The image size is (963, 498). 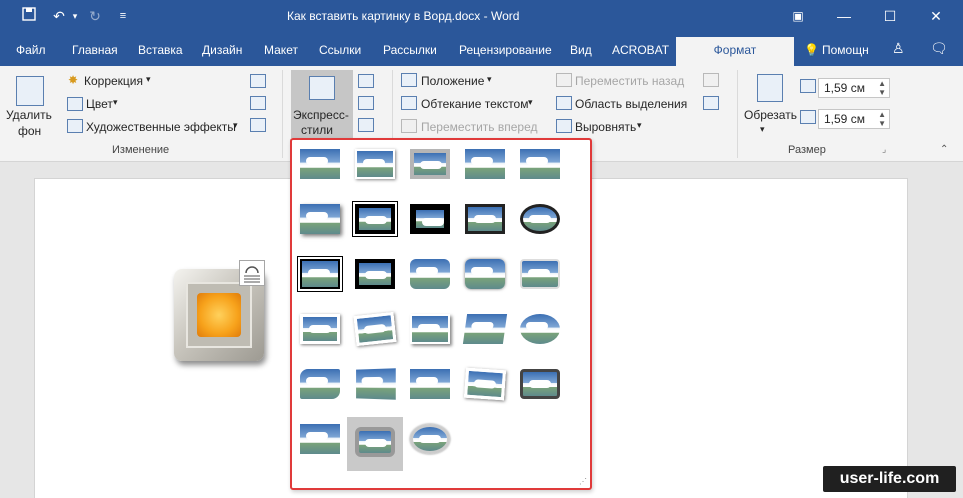 I want to click on tab-file: Файл, so click(x=31, y=50).